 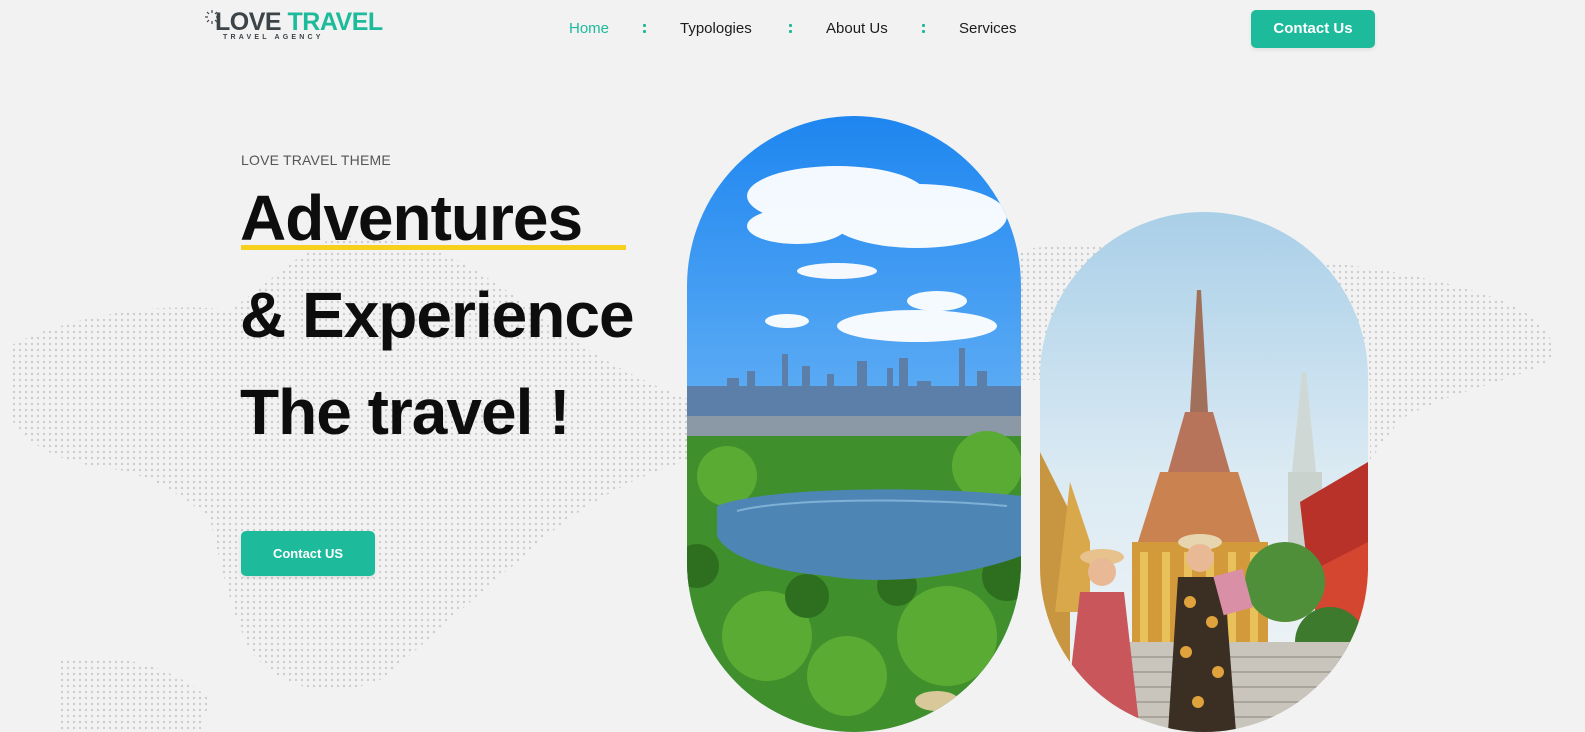 I want to click on nav-item-home: Home, so click(x=589, y=29).